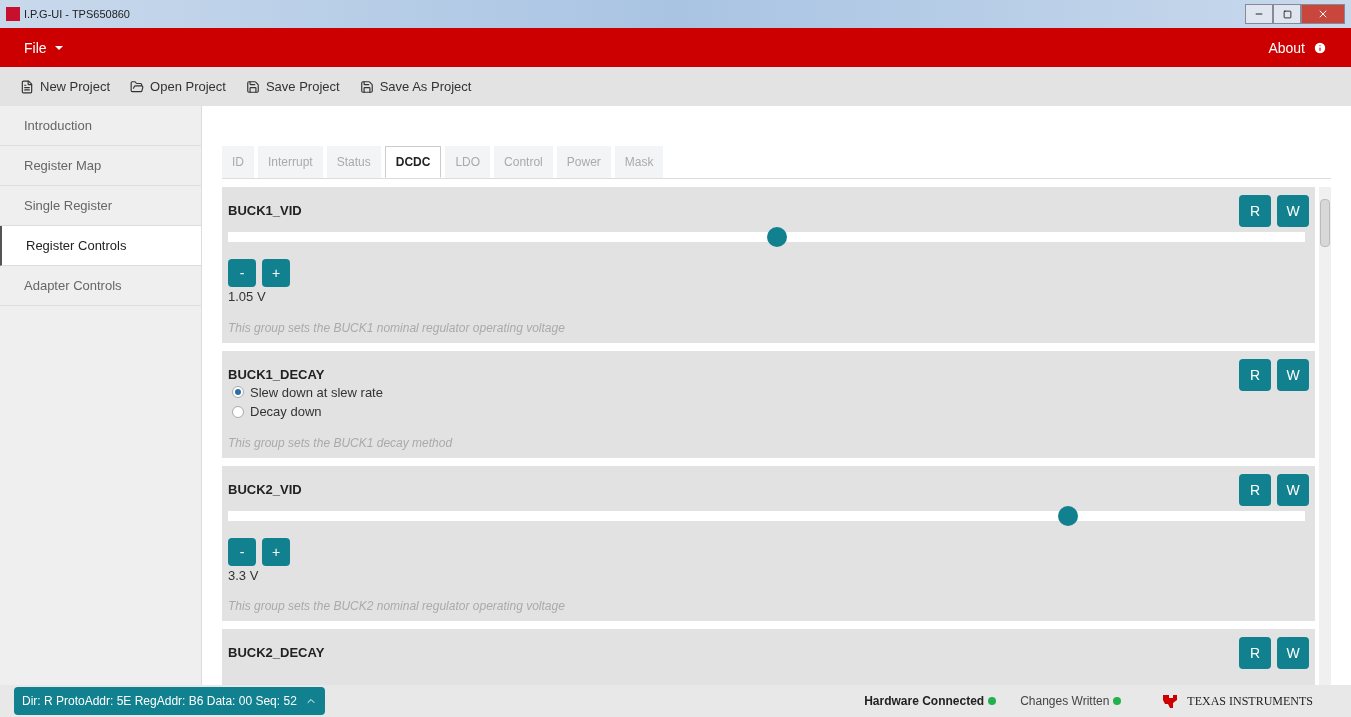 The image size is (1351, 717). I want to click on info-icon, so click(1320, 47).